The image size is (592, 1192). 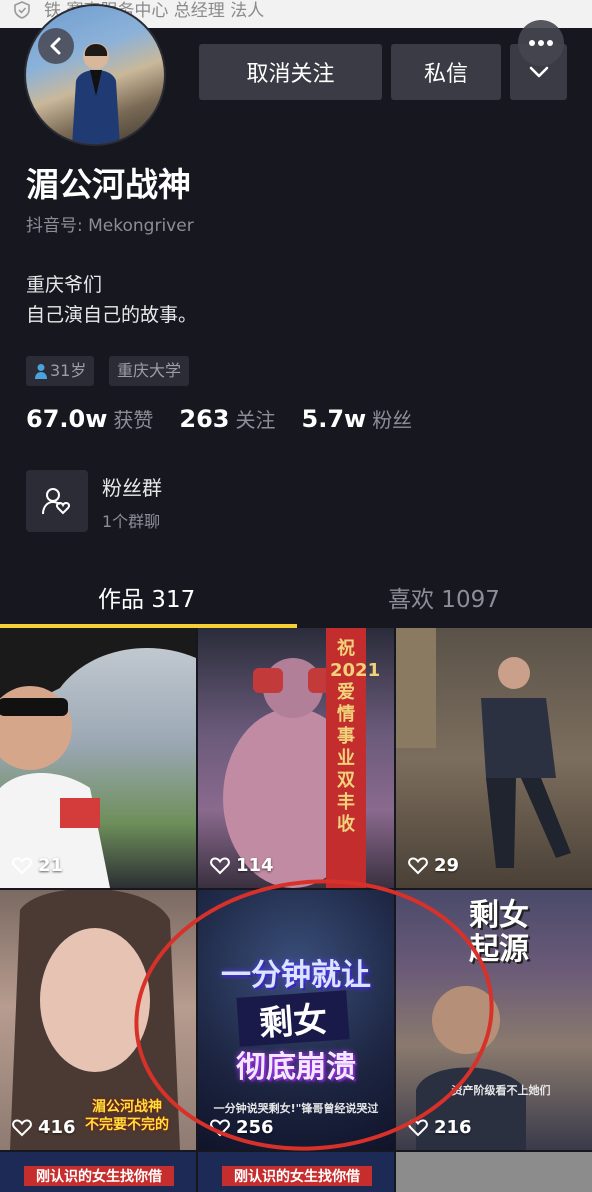 I want to click on video-likes: 114, so click(x=242, y=865).